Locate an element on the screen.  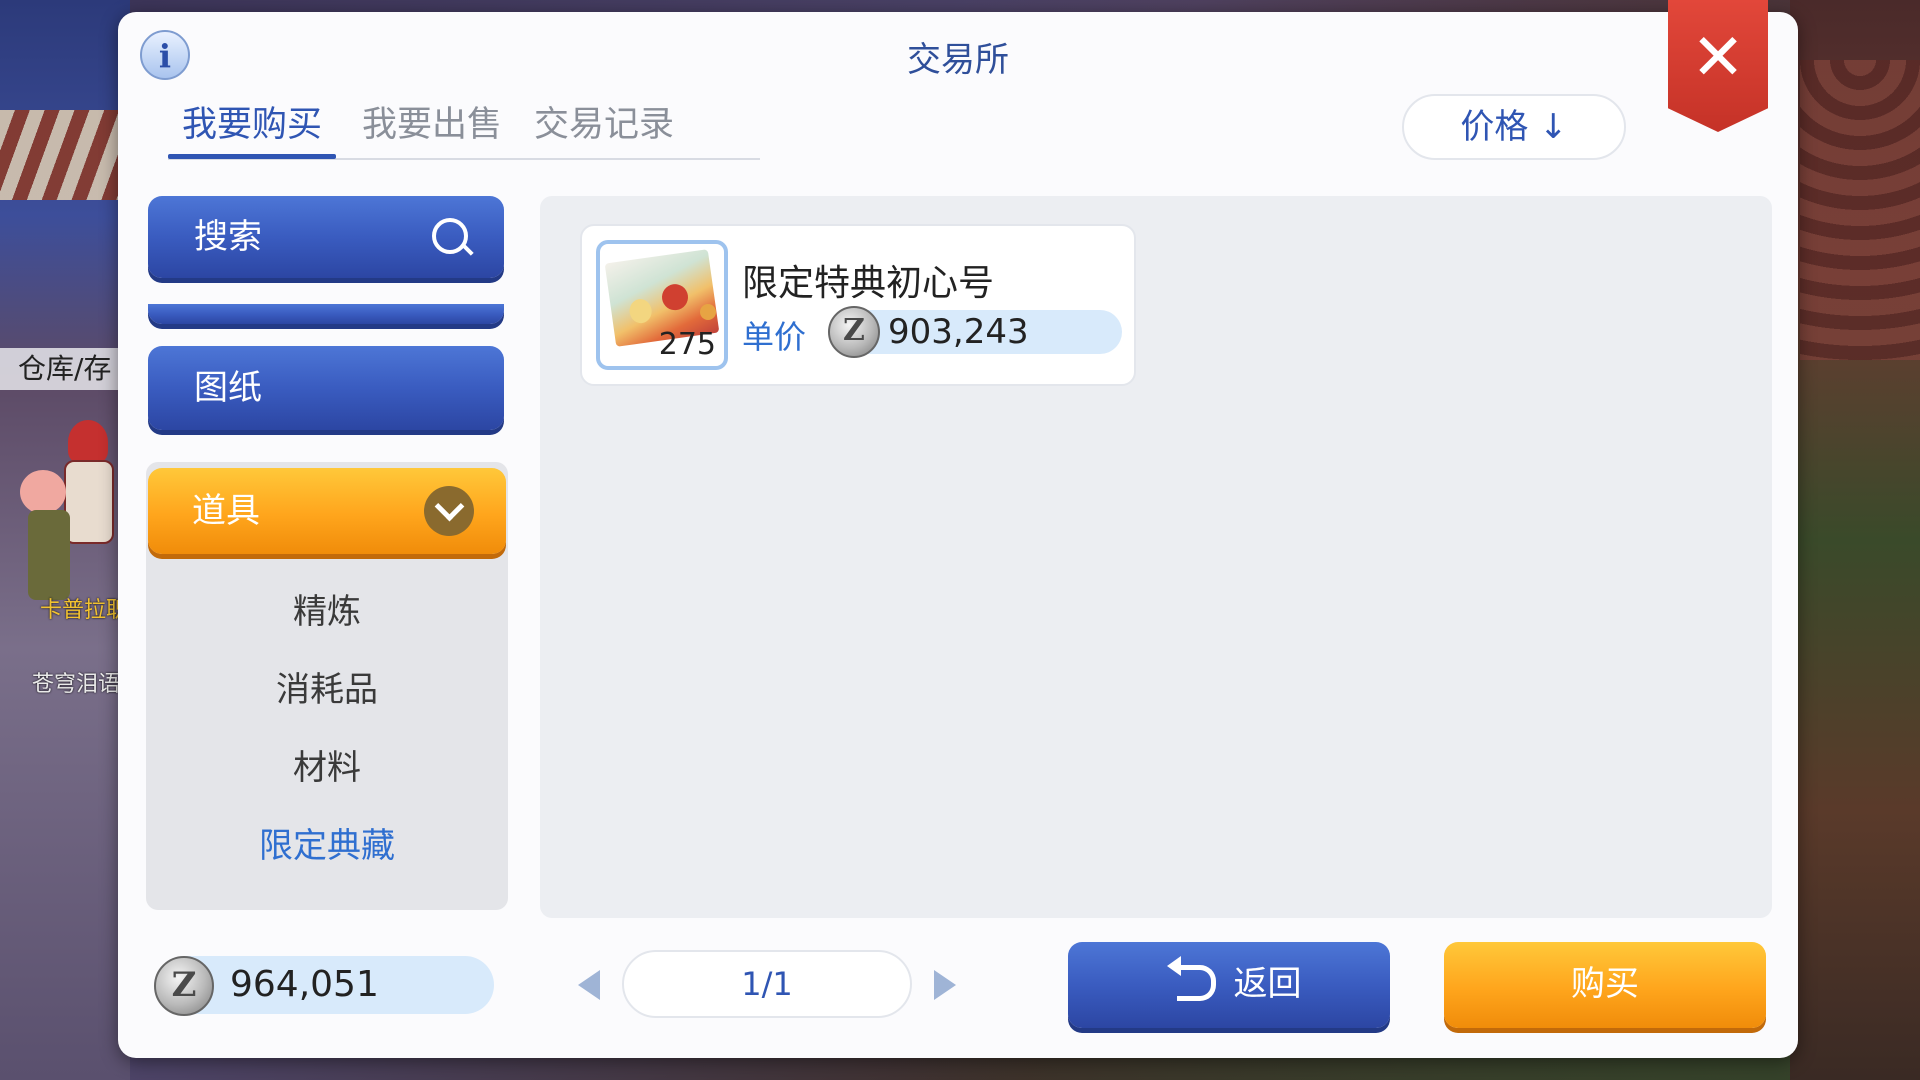
next-page-icon is located at coordinates (945, 985).